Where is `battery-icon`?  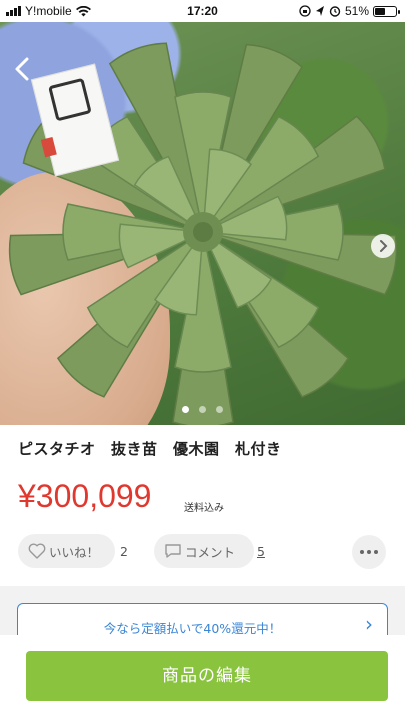 battery-icon is located at coordinates (386, 11).